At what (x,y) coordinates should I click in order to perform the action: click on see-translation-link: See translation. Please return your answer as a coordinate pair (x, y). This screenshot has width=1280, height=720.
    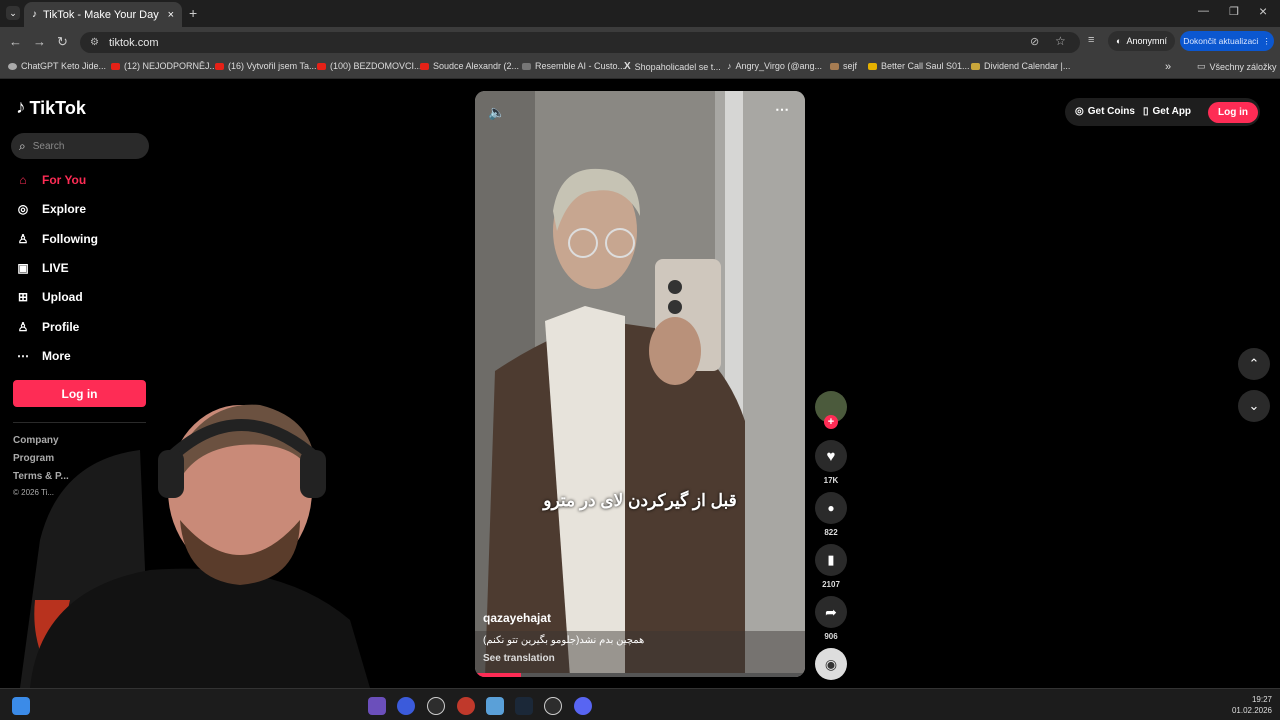
    Looking at the image, I should click on (519, 658).